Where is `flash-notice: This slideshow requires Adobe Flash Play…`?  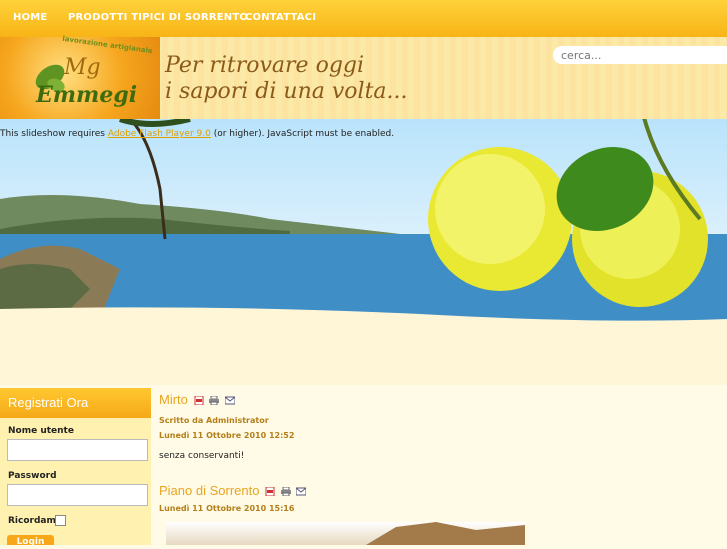 flash-notice: This slideshow requires Adobe Flash Play… is located at coordinates (197, 134).